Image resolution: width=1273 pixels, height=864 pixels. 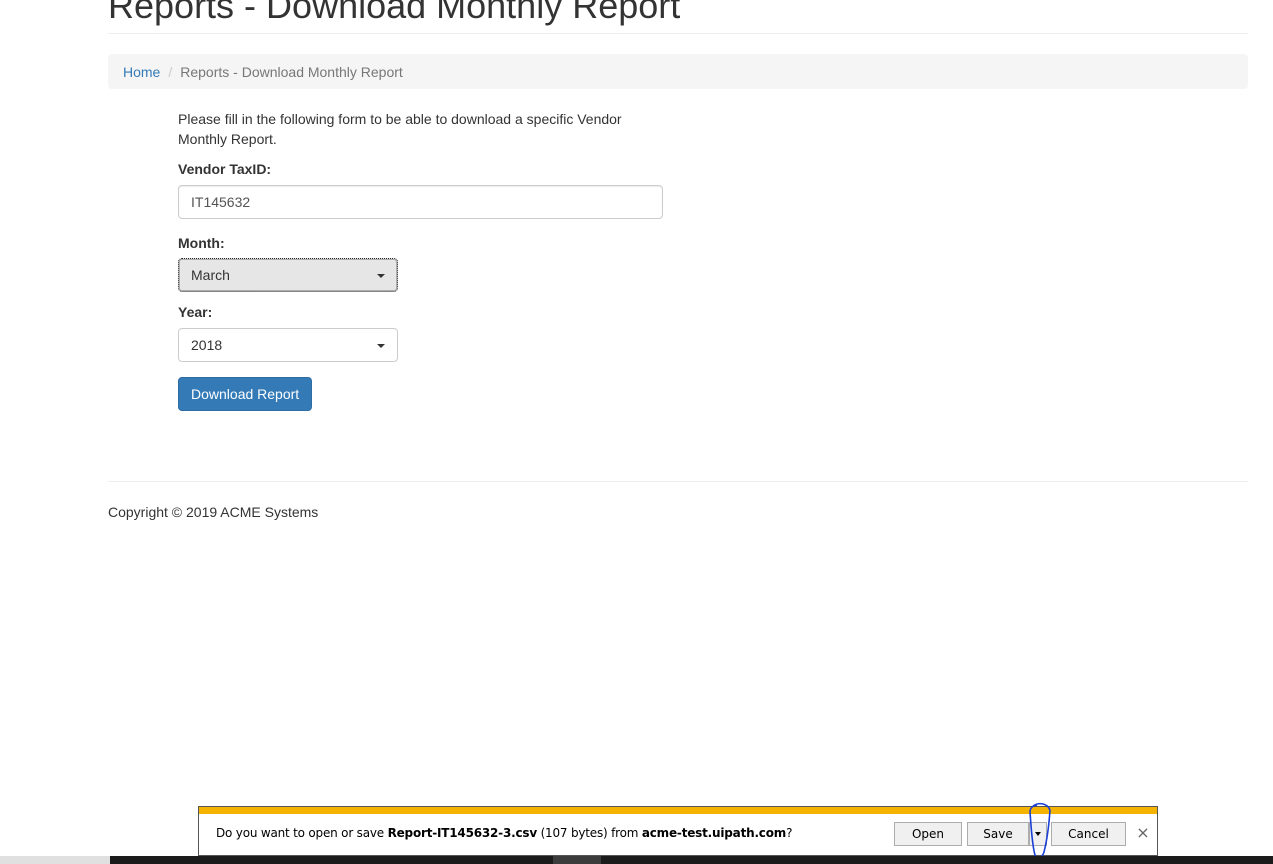 I want to click on notification-accent-strip, so click(x=678, y=810).